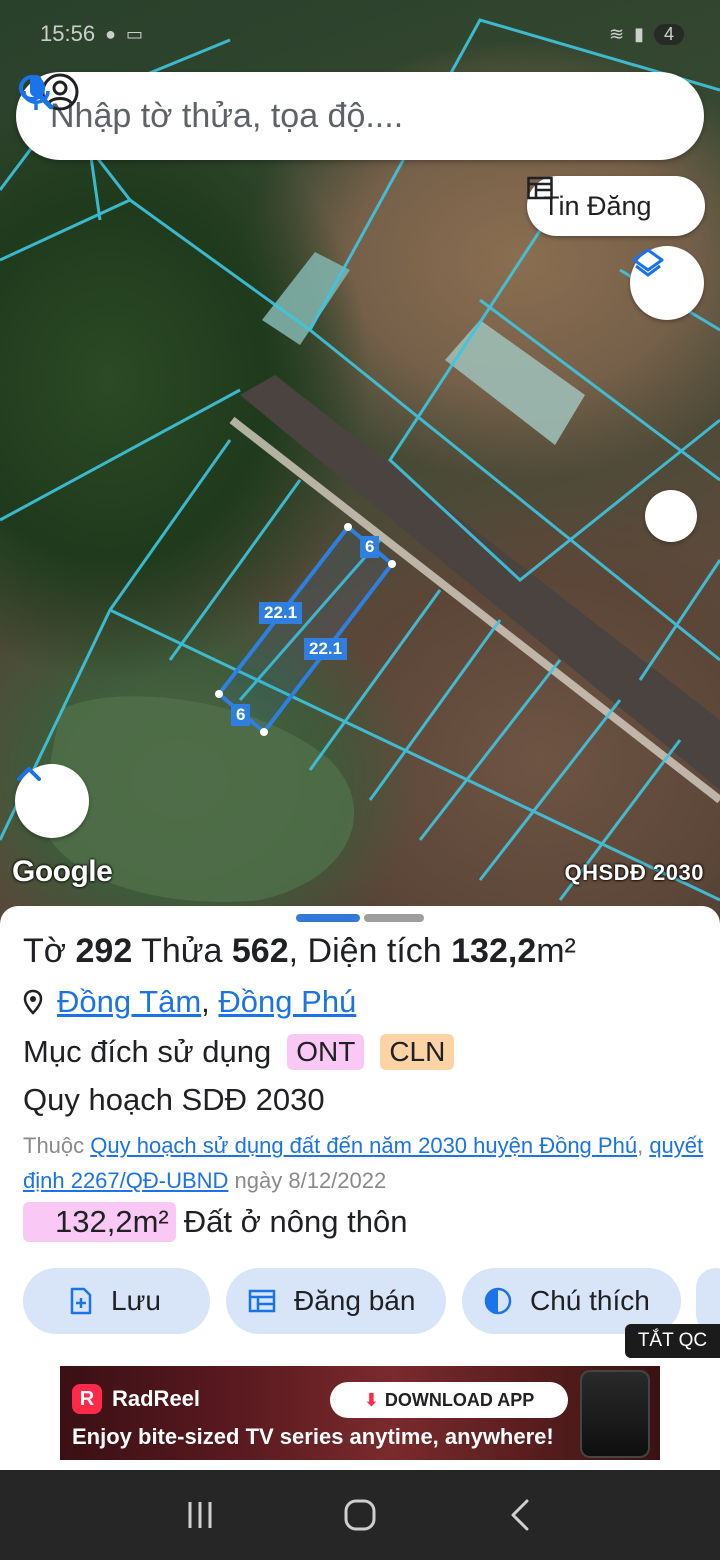 Image resolution: width=720 pixels, height=1560 pixels. I want to click on land-type-area-chip: 132,2m², so click(99, 1222).